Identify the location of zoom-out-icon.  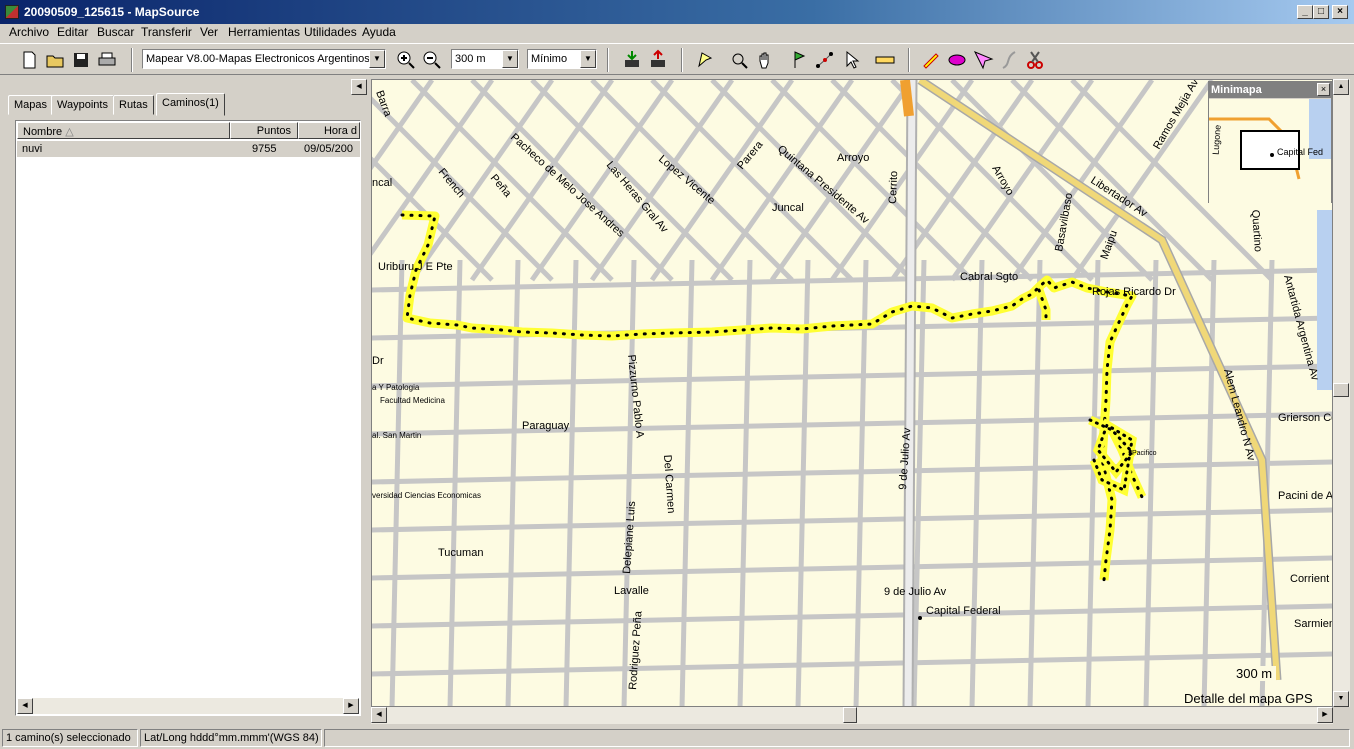
(432, 60).